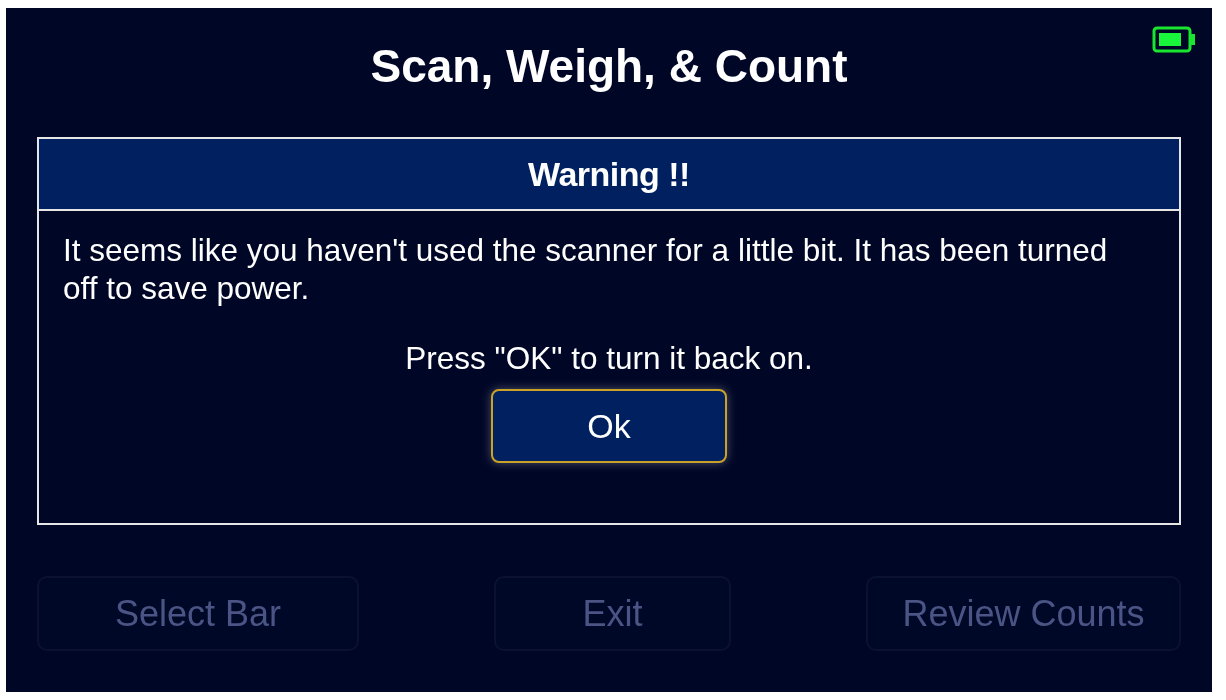 This screenshot has width=1226, height=700. Describe the element at coordinates (609, 66) in the screenshot. I see `screen-title: Scan, Weigh, & Count` at that location.